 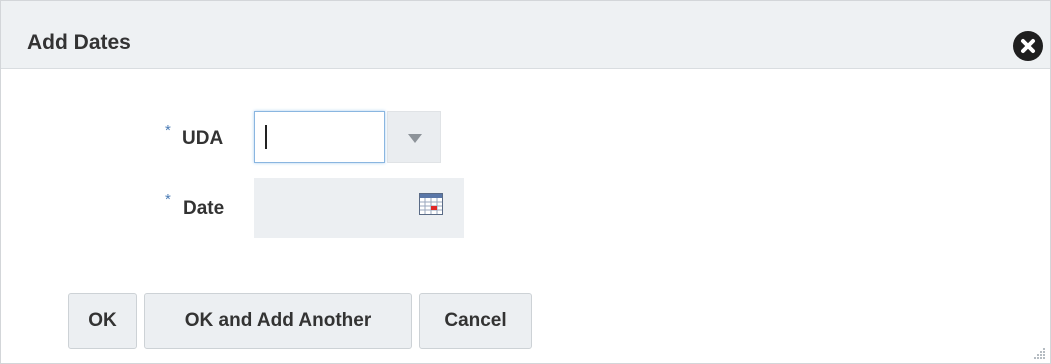 What do you see at coordinates (319, 137) in the screenshot?
I see `uda-input` at bounding box center [319, 137].